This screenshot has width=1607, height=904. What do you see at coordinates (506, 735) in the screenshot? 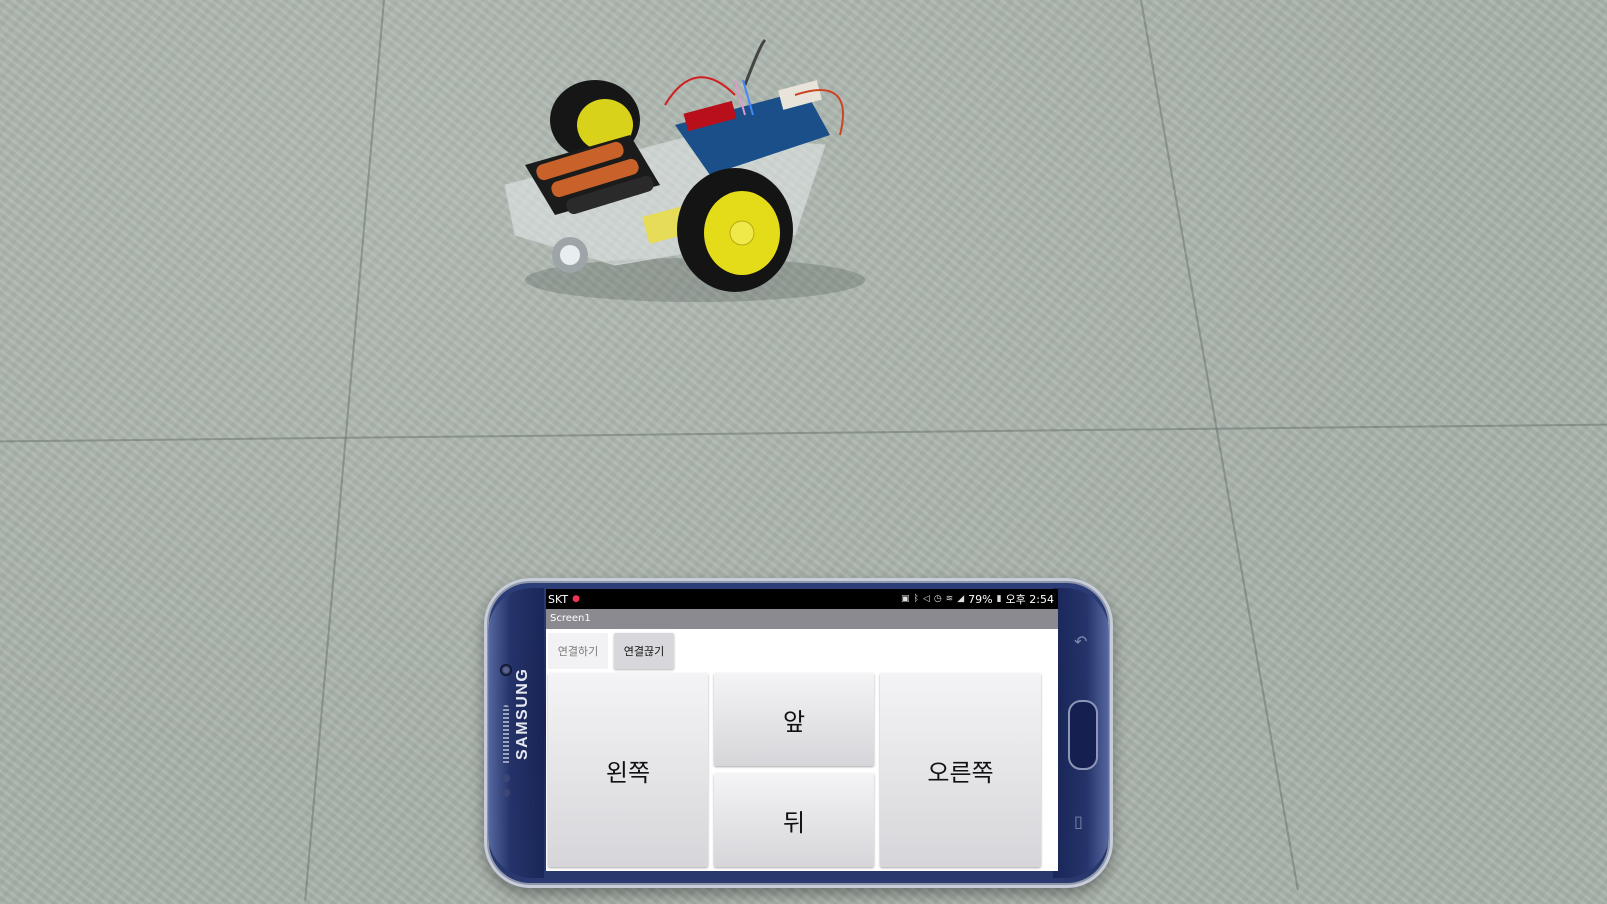
I see `earpiece-speaker` at bounding box center [506, 735].